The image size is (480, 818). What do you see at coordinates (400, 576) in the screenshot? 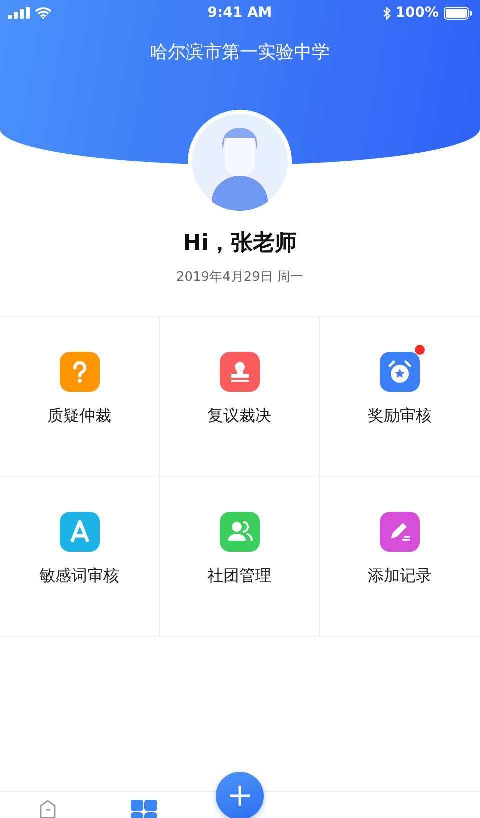
I see `feature-label: 添加记录` at bounding box center [400, 576].